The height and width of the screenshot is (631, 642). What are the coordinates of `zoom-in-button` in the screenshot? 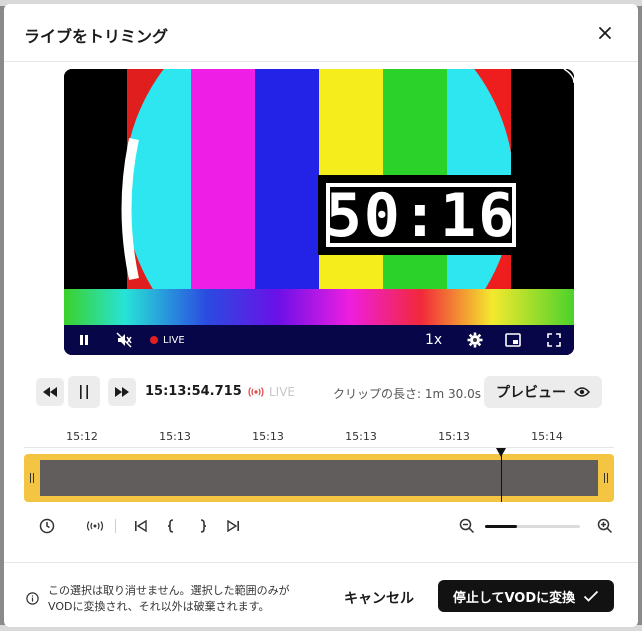 It's located at (605, 526).